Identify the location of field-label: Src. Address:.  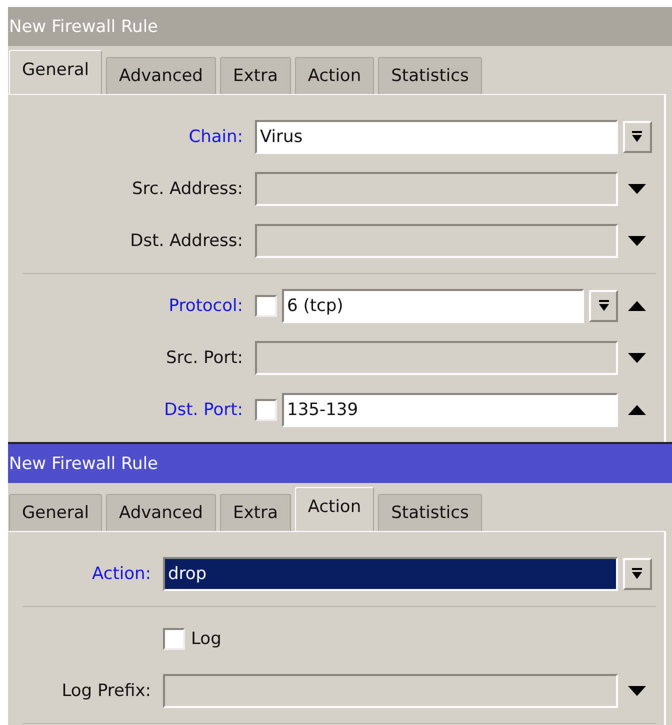
(187, 189).